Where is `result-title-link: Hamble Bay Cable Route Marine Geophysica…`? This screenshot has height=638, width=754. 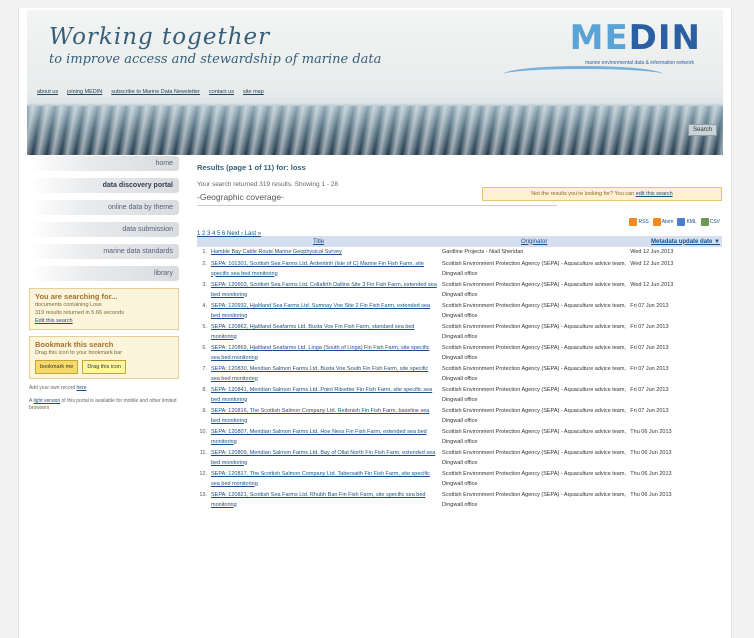 result-title-link: Hamble Bay Cable Route Marine Geophysica… is located at coordinates (276, 252).